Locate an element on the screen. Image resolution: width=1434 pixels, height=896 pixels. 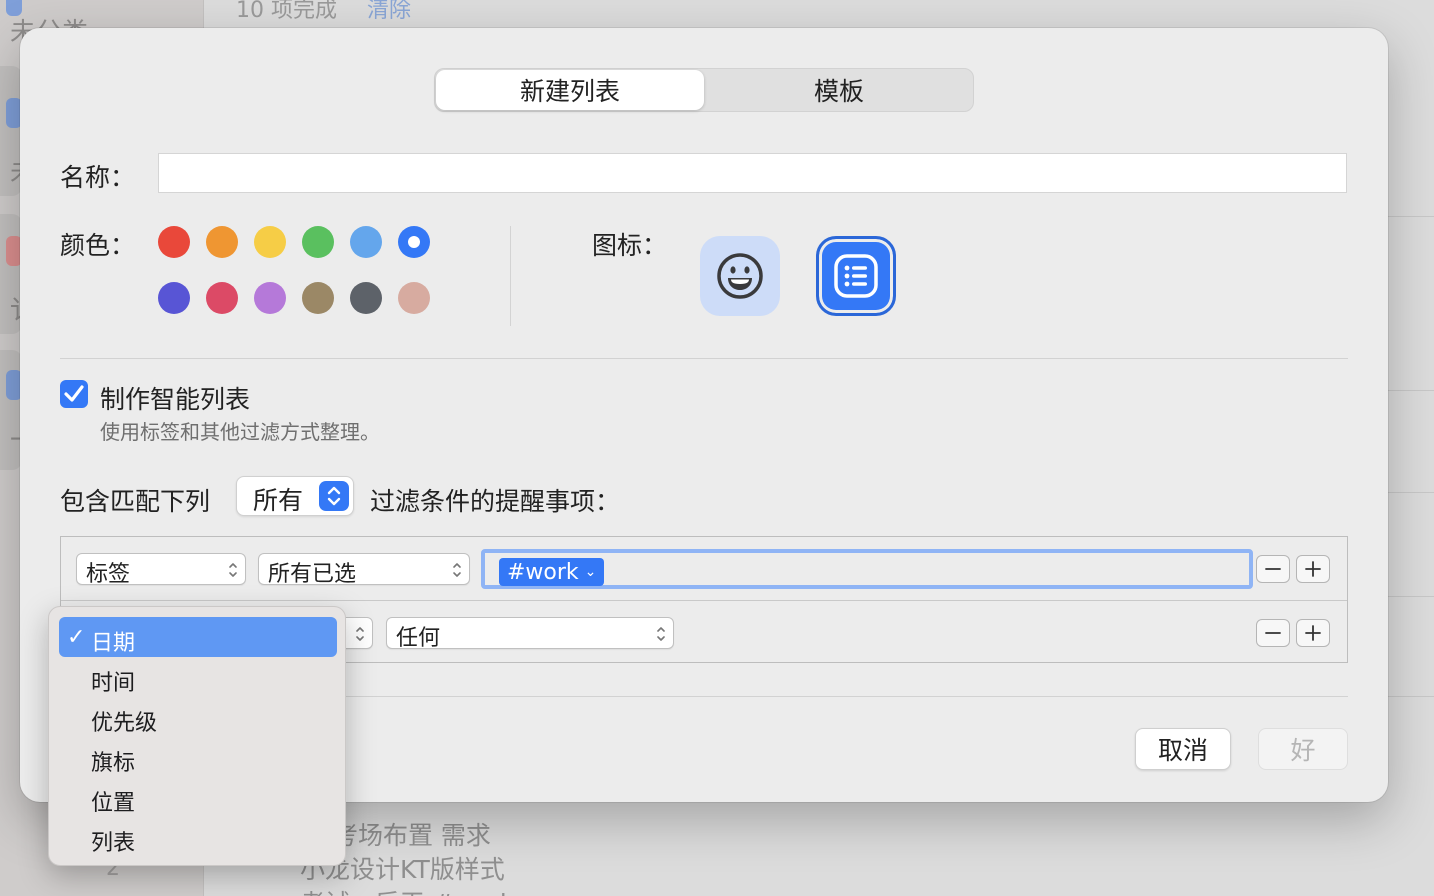
match-suffix: 过滤条件的提醒事项： is located at coordinates (495, 501).